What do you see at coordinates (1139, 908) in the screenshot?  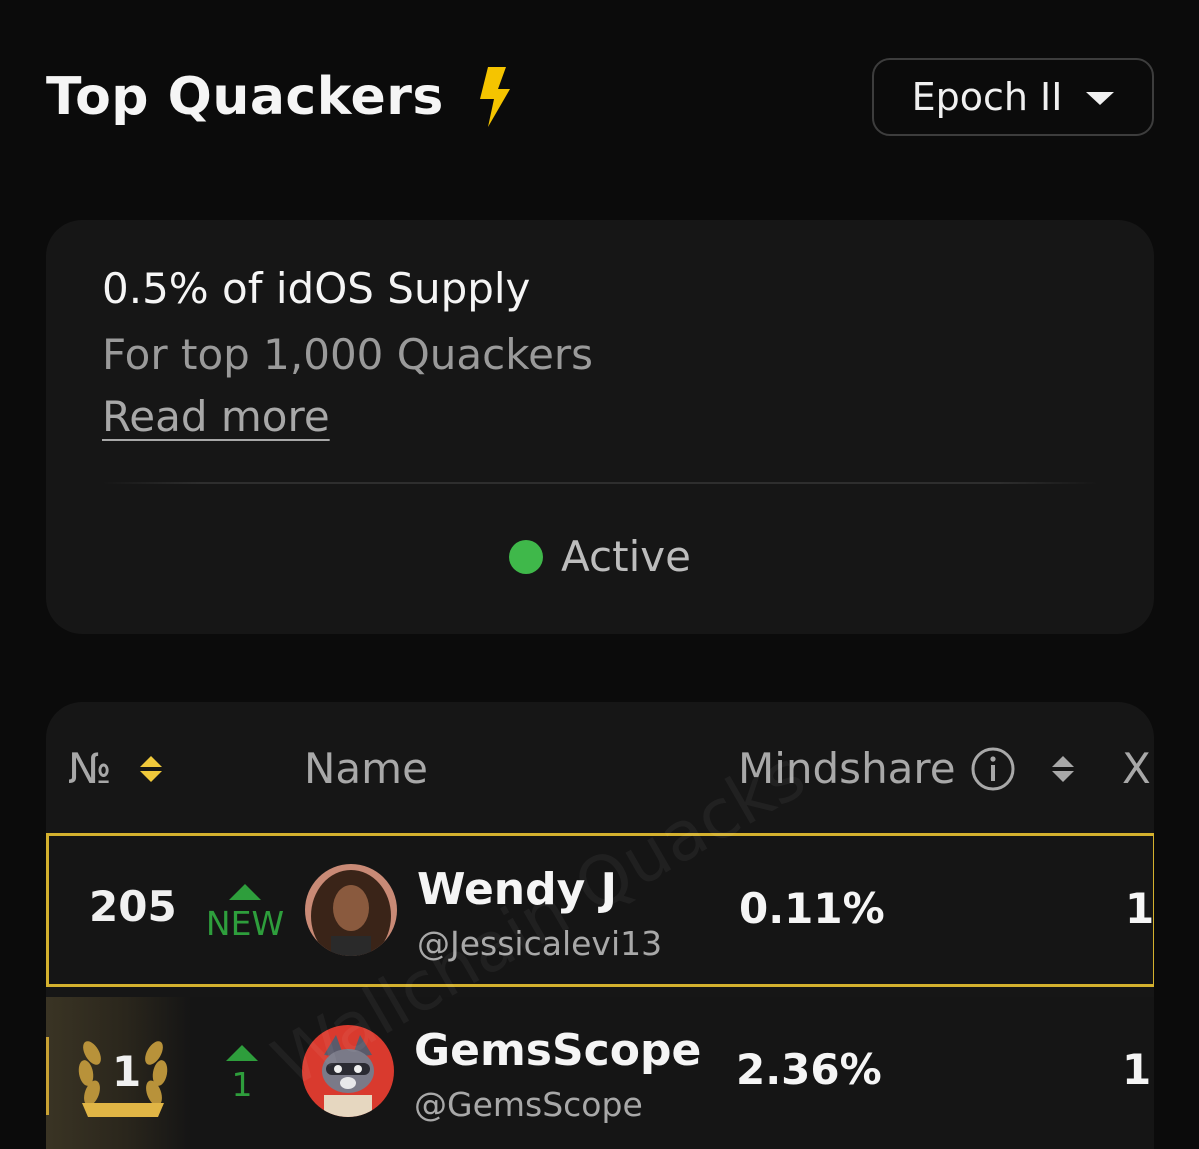 I see `x-value: 1(` at bounding box center [1139, 908].